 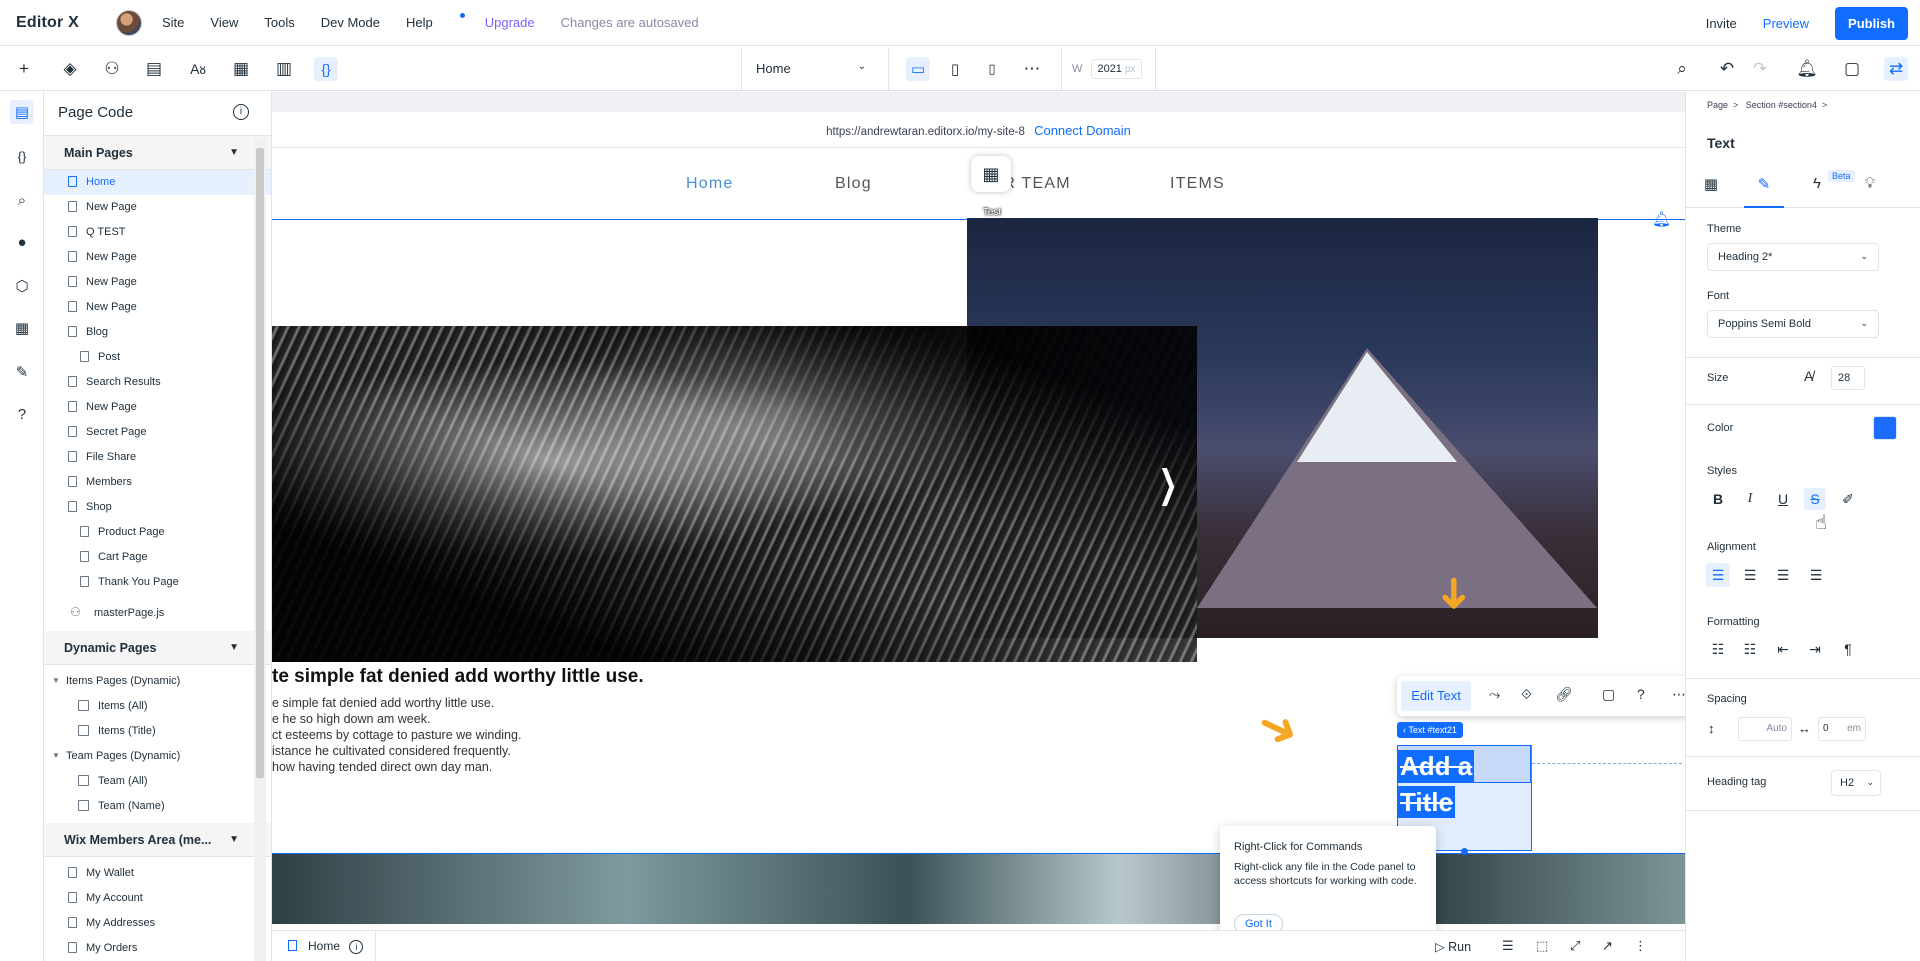 I want to click on nav-items: ITEMS, so click(x=1197, y=184).